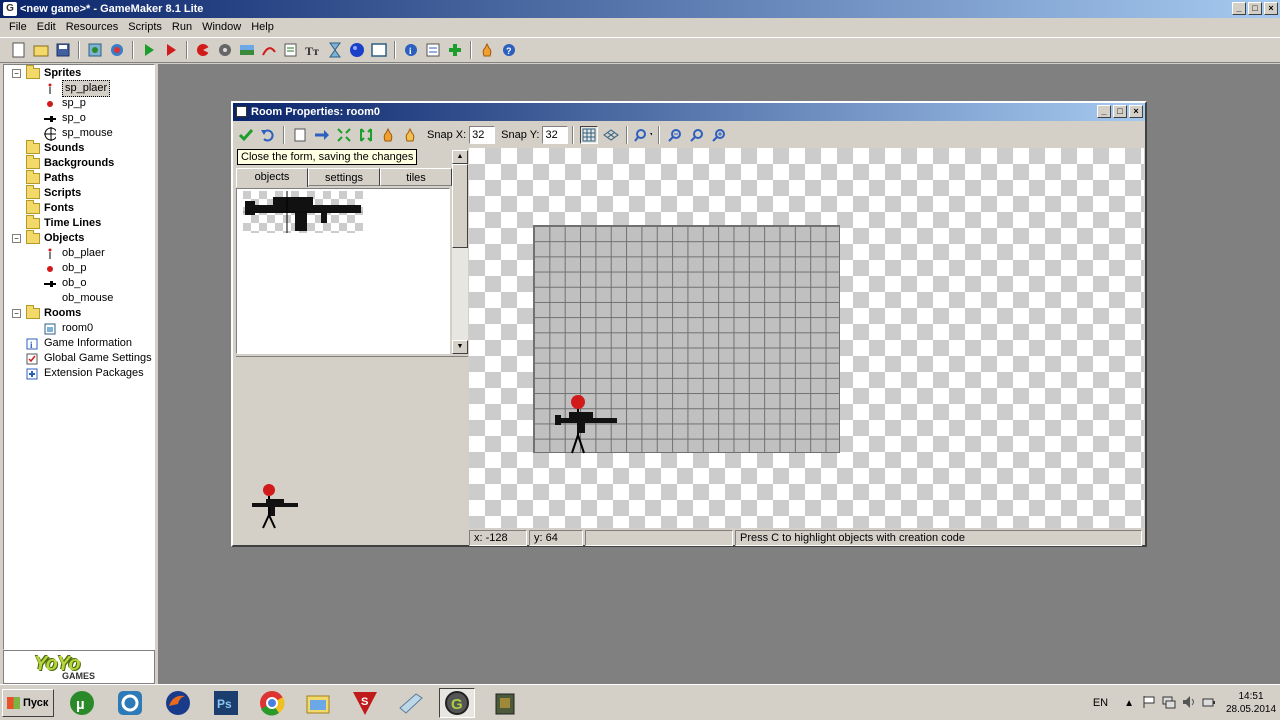 The width and height of the screenshot is (1280, 720). Describe the element at coordinates (53, 313) in the screenshot. I see `tree-folder-rooms: Rooms` at that location.